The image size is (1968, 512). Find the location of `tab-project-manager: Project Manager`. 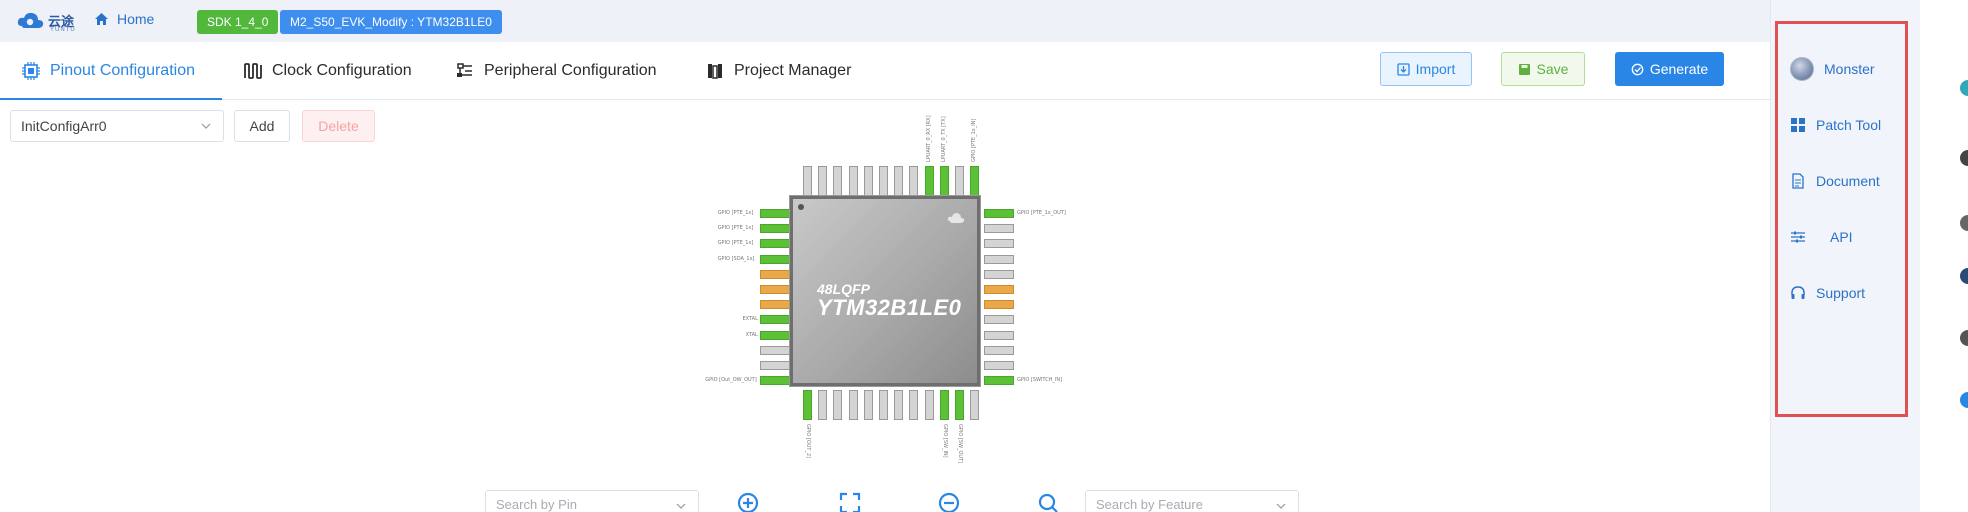

tab-project-manager: Project Manager is located at coordinates (778, 71).